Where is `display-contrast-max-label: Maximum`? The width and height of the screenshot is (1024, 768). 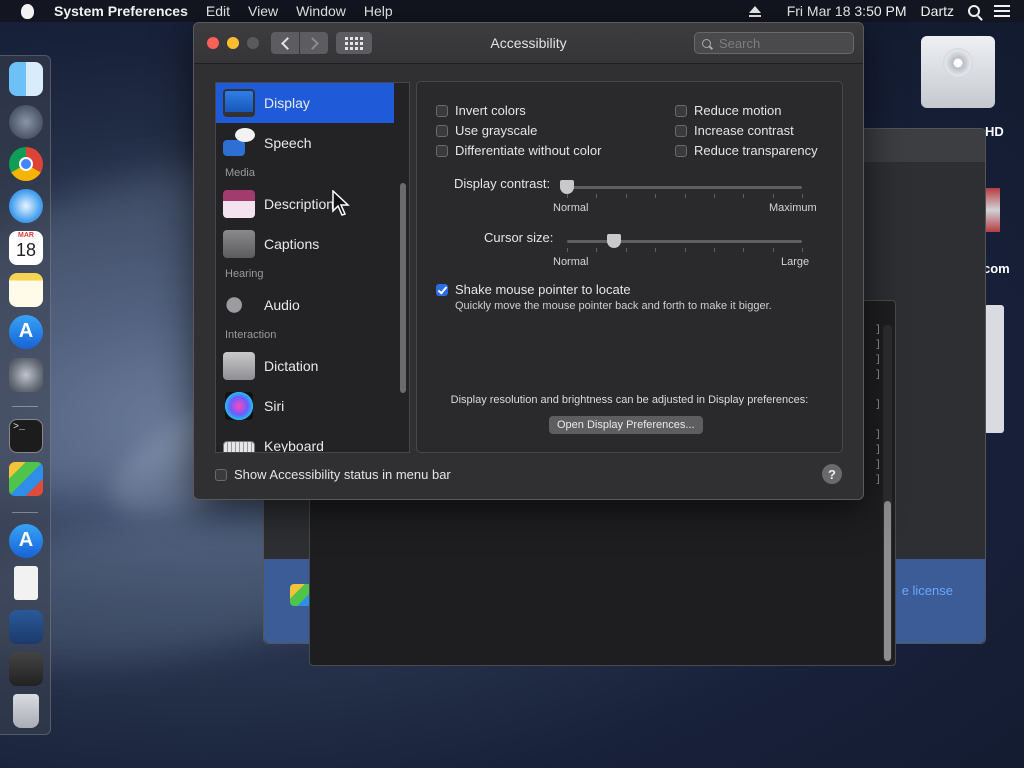 display-contrast-max-label: Maximum is located at coordinates (793, 208).